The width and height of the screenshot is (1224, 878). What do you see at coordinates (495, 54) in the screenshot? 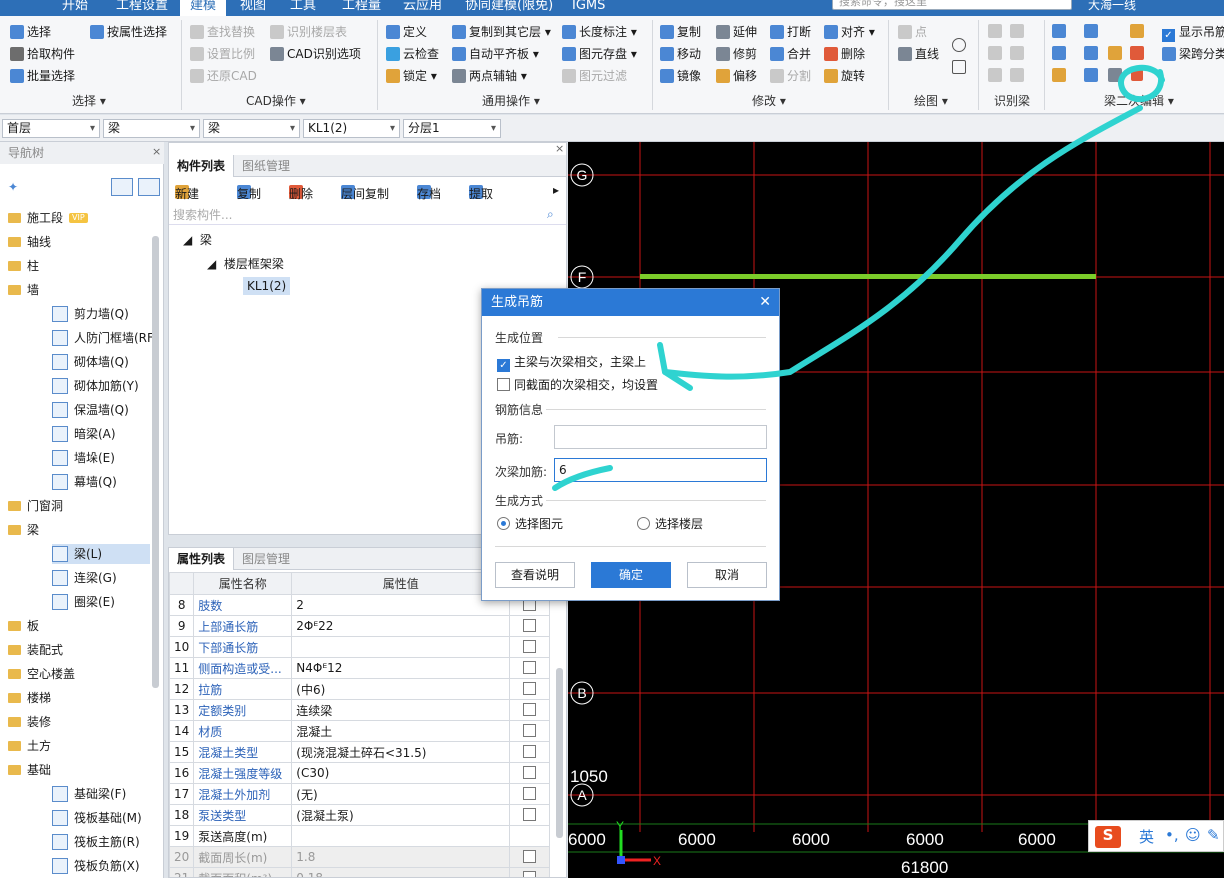
I see `auto-align-slab-button: 自动平齐板 ▾` at bounding box center [495, 54].